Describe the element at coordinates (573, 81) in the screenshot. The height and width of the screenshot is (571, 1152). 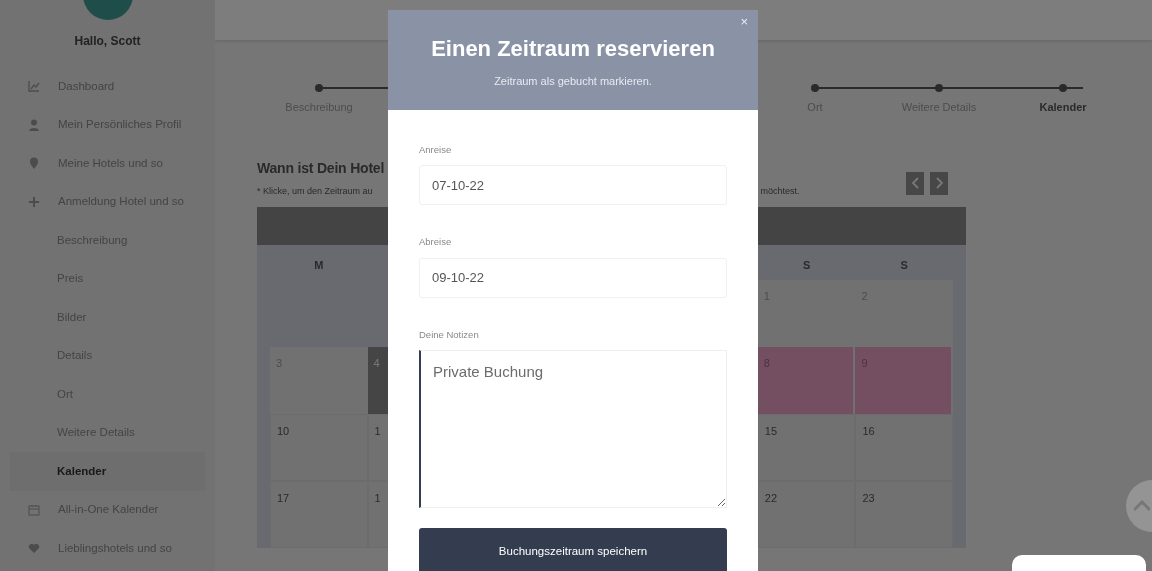
I see `dialog-subtitle: Zeitraum als gebucht markieren.` at that location.